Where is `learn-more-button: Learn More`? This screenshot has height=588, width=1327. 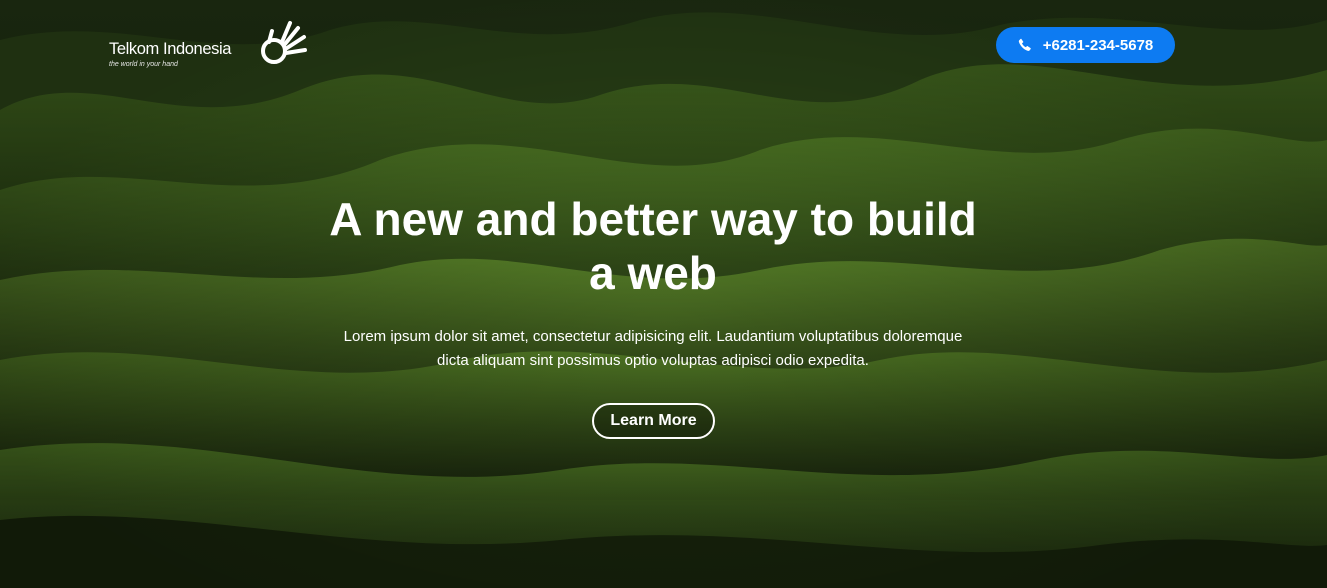 learn-more-button: Learn More is located at coordinates (653, 421).